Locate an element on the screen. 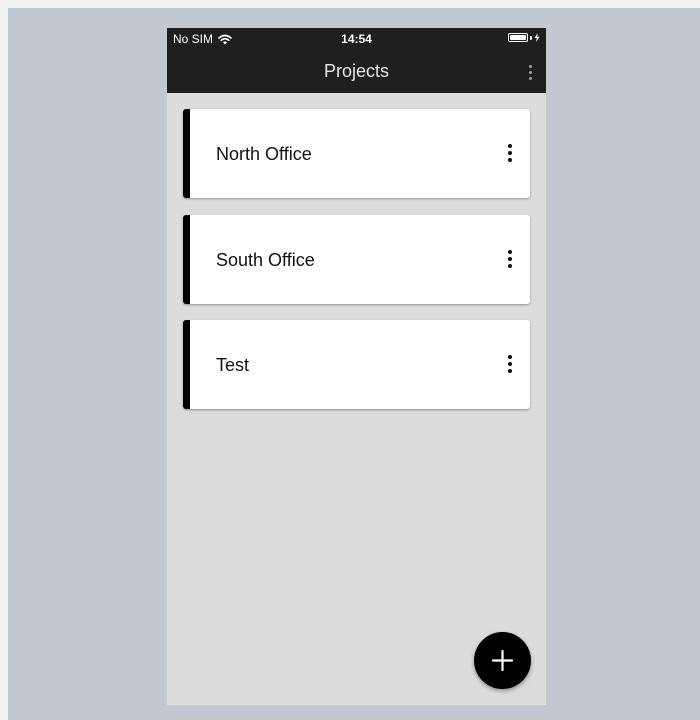  app-bar: Projects is located at coordinates (356, 71).